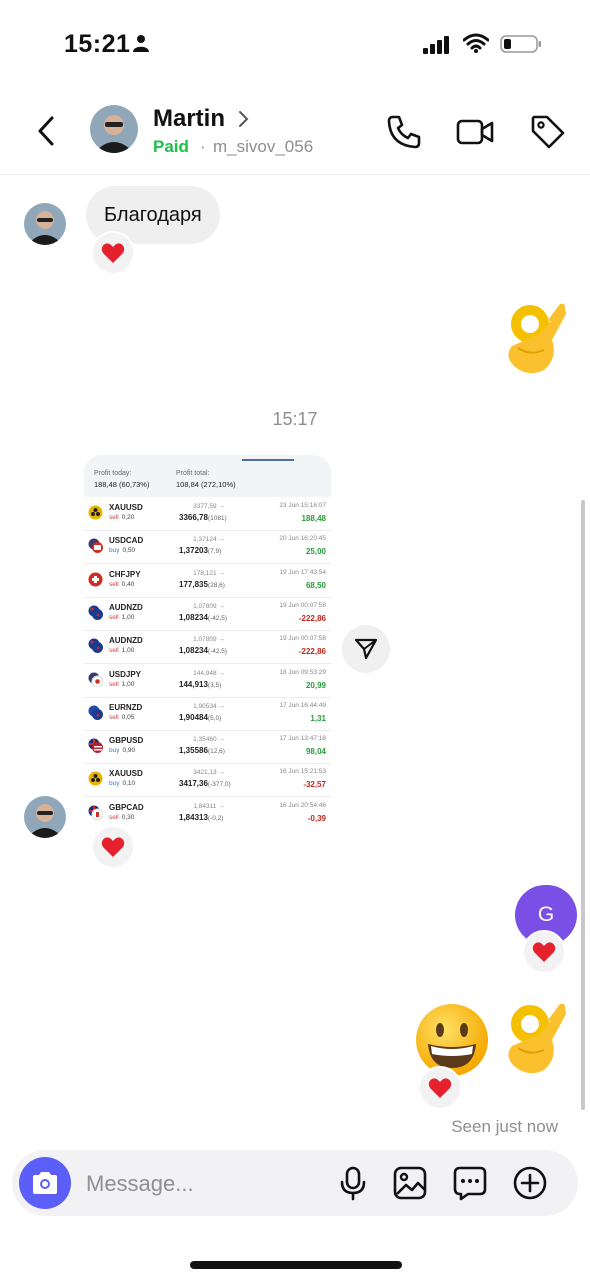 Image resolution: width=590 pixels, height=1280 pixels. I want to click on current-price: 3417,36(-377,0), so click(205, 783).